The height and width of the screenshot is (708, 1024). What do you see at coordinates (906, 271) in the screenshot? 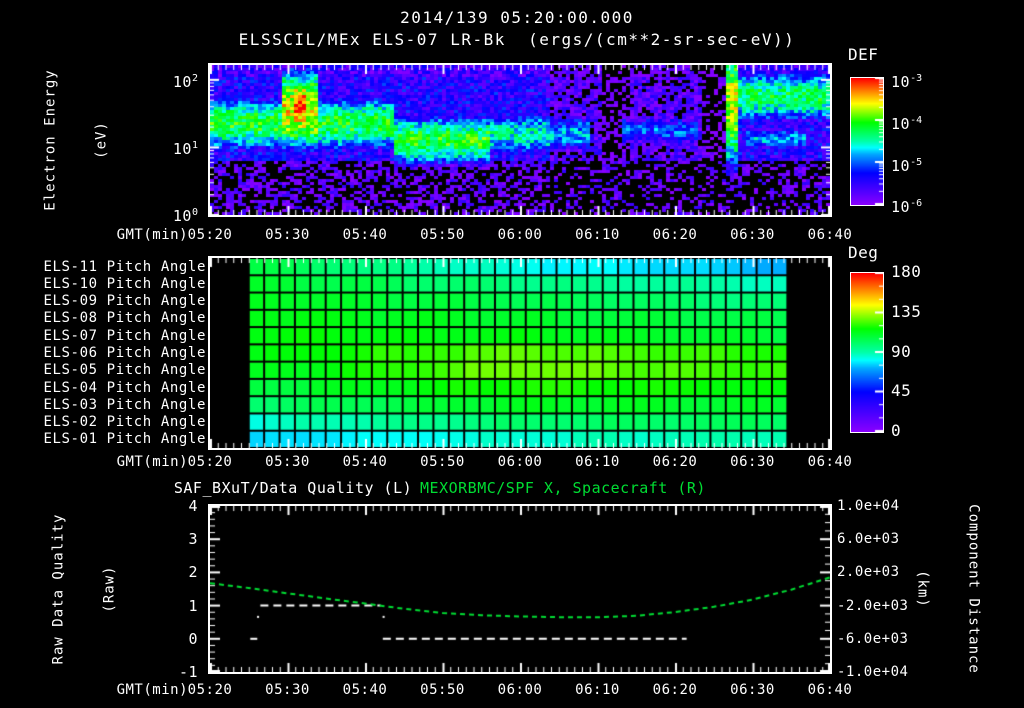
I see `deg-tick-label: 180` at bounding box center [906, 271].